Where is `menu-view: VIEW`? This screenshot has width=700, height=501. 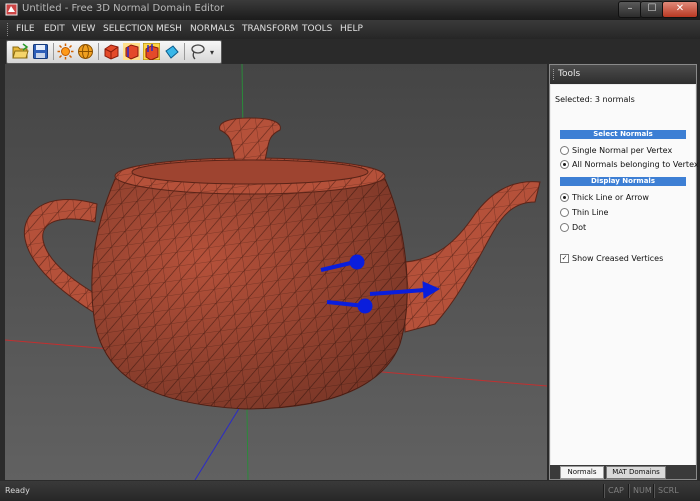 menu-view: VIEW is located at coordinates (83, 29).